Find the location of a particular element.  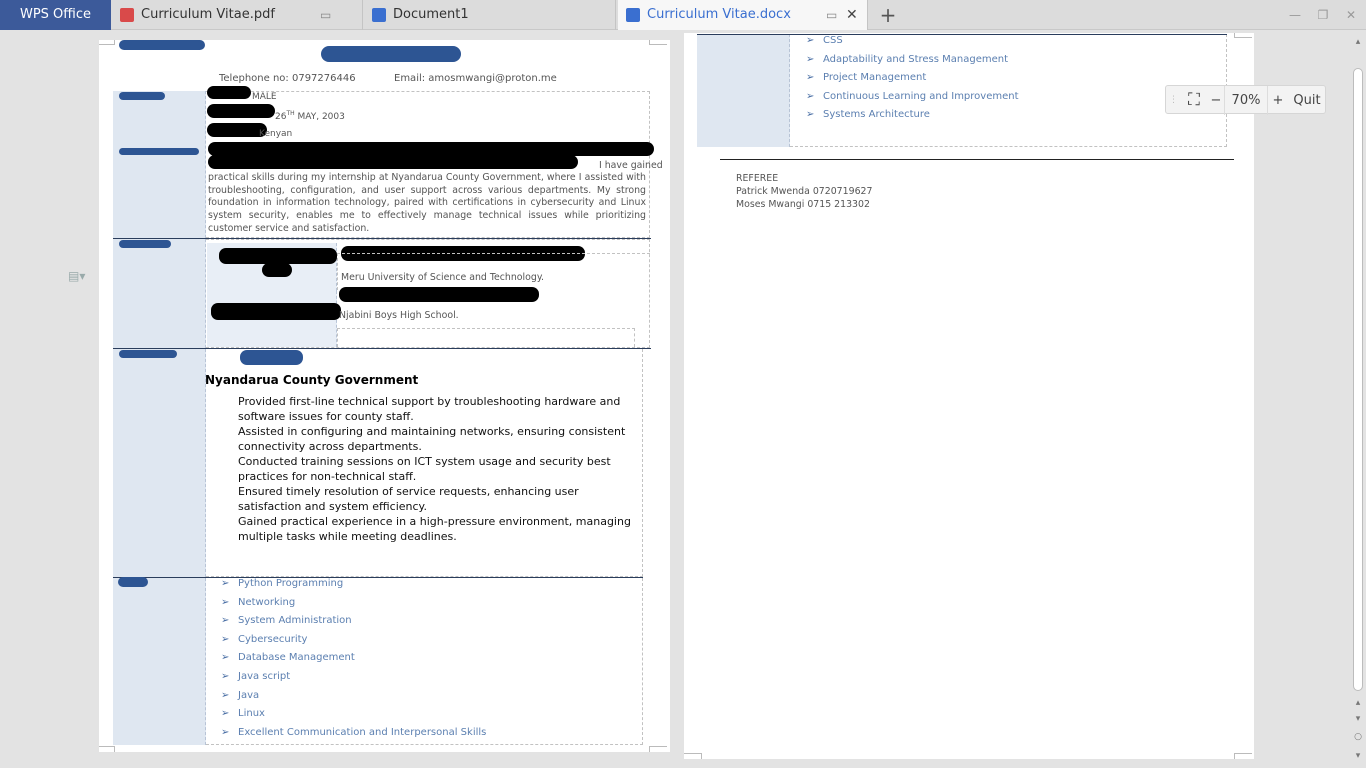

skill-item: ➢ Adaptability and Stress Management is located at coordinates (907, 59).